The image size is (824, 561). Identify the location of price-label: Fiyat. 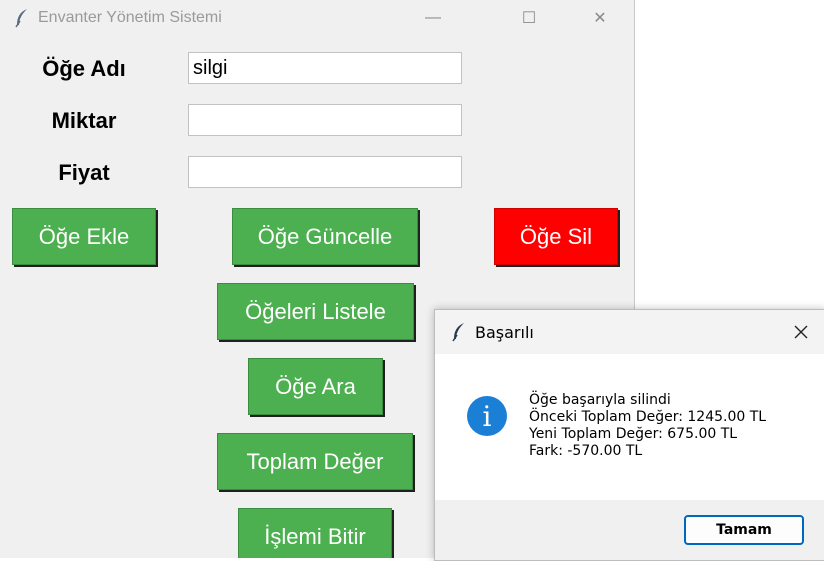
(84, 172).